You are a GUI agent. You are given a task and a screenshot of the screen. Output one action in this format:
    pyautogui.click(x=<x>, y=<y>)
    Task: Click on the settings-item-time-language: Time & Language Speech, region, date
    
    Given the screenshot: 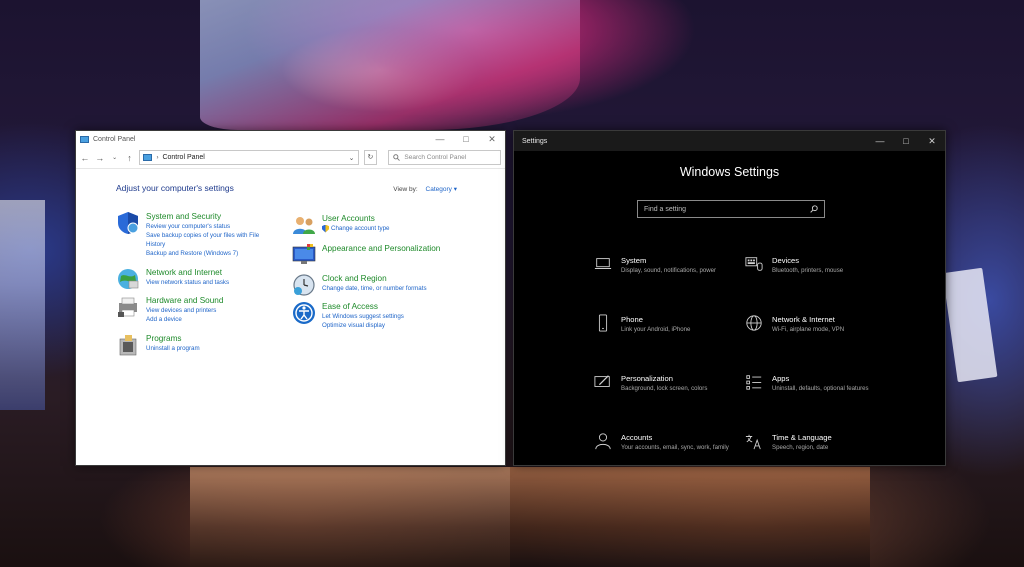 What is the action you would take?
    pyautogui.click(x=840, y=442)
    